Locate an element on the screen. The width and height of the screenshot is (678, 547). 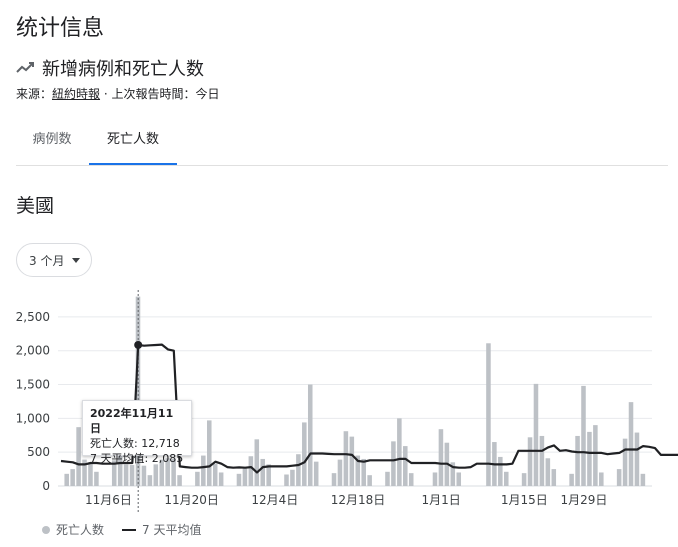
highlight-point is located at coordinates (138, 344).